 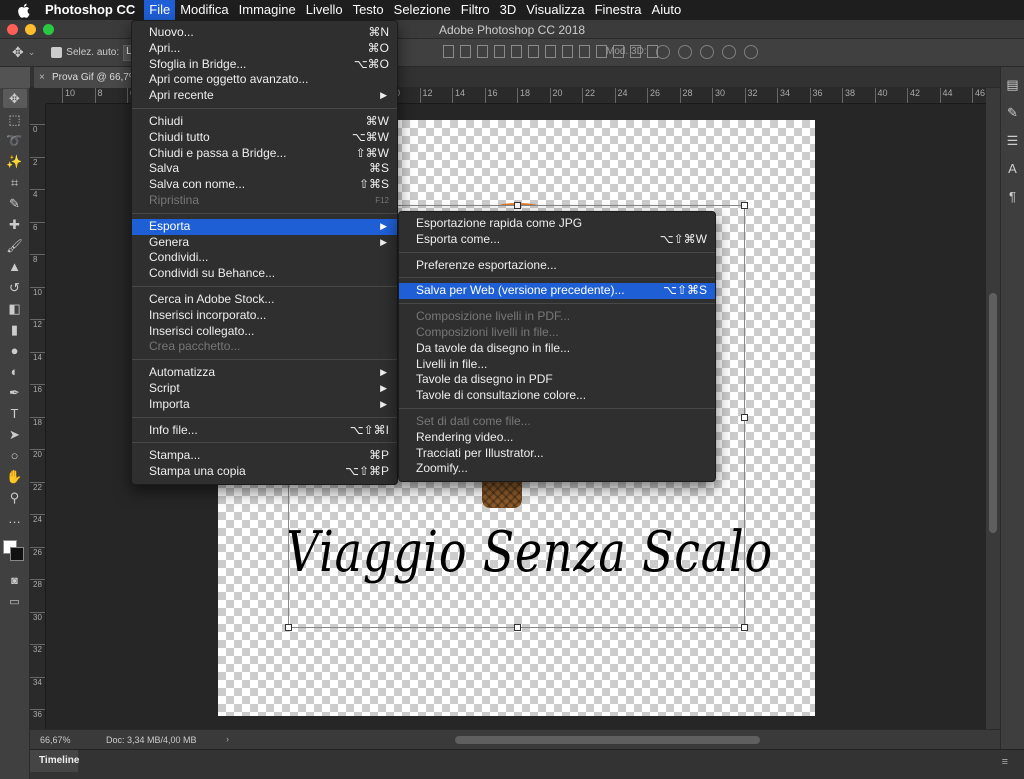 I want to click on zoom-tool-icon: ⚲, so click(x=15, y=497).